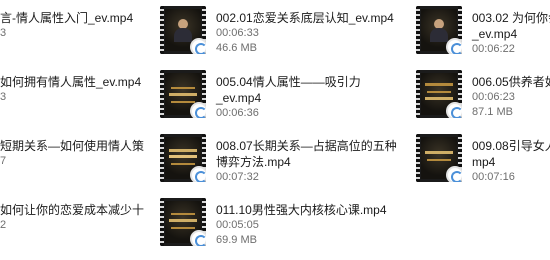  Describe the element at coordinates (305, 18) in the screenshot. I see `file-name: 002.01恋爱关系底层认知_ev.mp4` at that location.